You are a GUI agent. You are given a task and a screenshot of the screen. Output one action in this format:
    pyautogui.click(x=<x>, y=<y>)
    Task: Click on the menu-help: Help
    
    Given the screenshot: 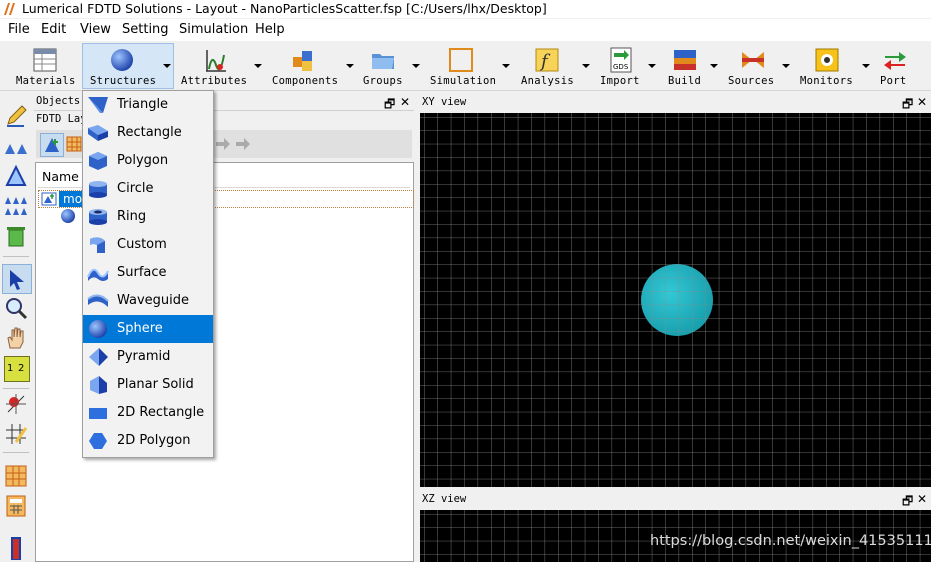 What is the action you would take?
    pyautogui.click(x=270, y=29)
    